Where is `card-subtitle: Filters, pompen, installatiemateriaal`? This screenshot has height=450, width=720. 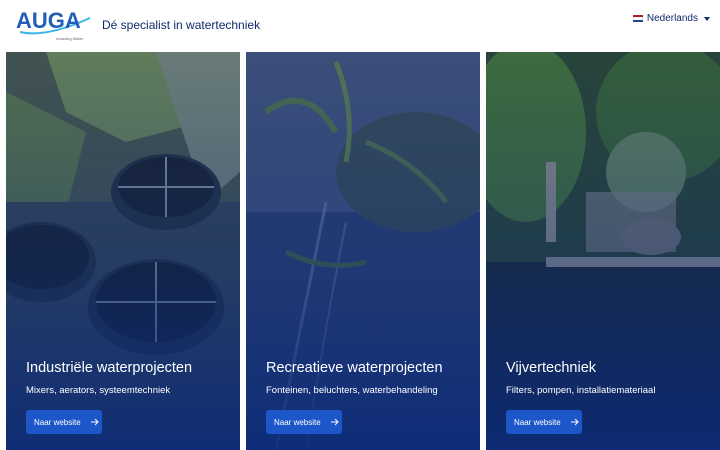
card-subtitle: Filters, pompen, installatiemateriaal is located at coordinates (581, 390).